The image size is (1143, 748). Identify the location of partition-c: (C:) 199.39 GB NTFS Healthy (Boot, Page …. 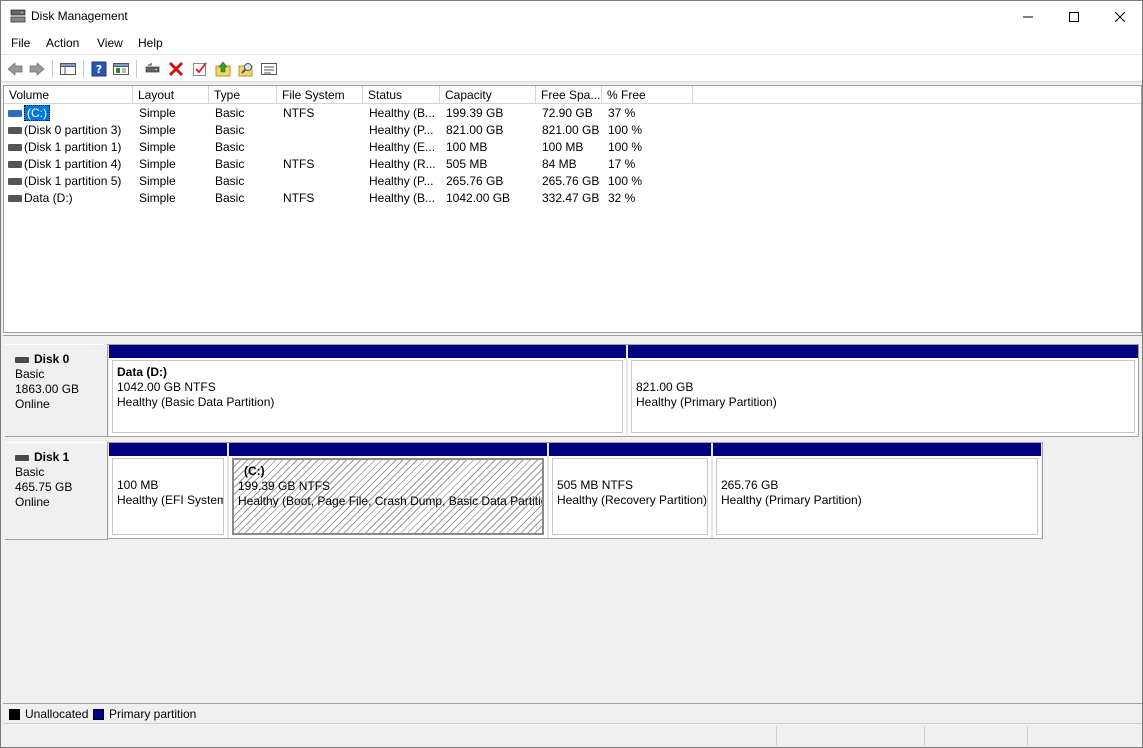
(388, 490).